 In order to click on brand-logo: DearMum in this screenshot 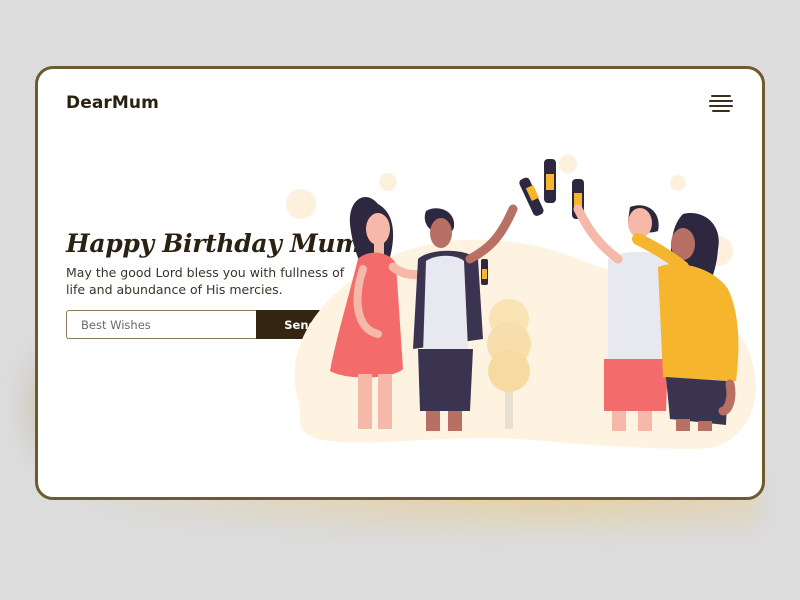, I will do `click(112, 103)`.